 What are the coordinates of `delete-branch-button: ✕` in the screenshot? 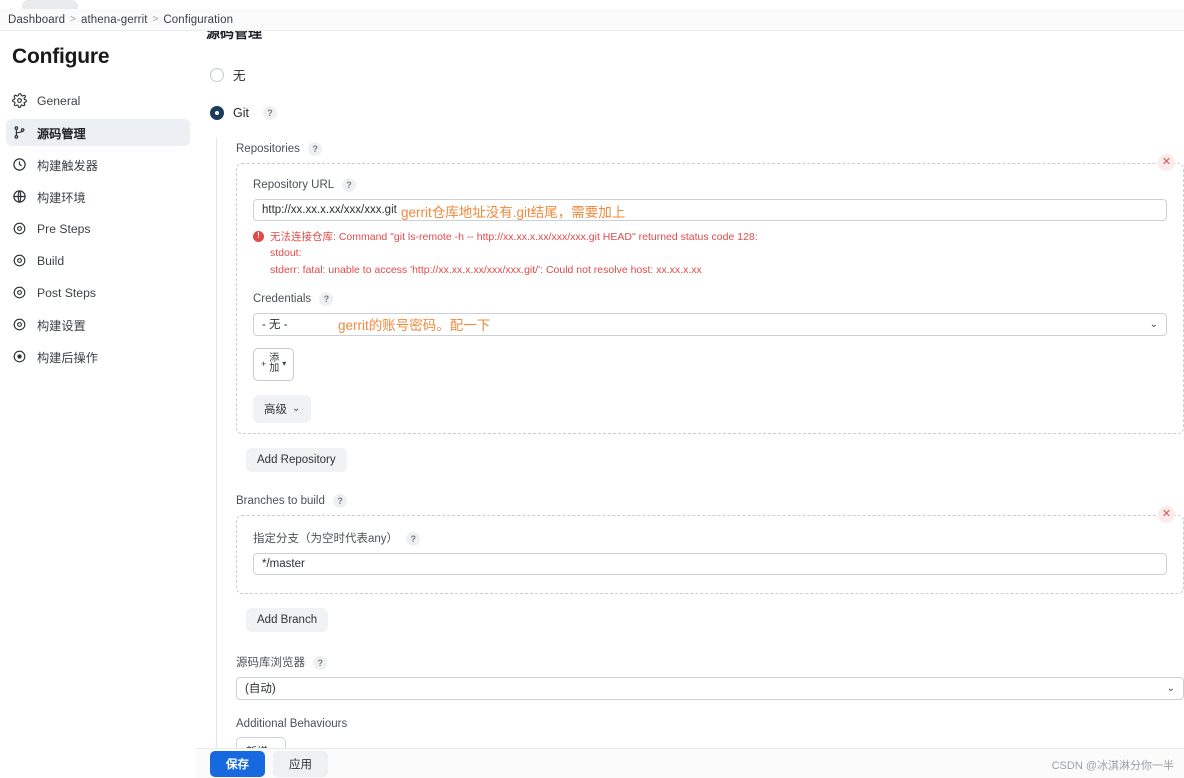 It's located at (1166, 514).